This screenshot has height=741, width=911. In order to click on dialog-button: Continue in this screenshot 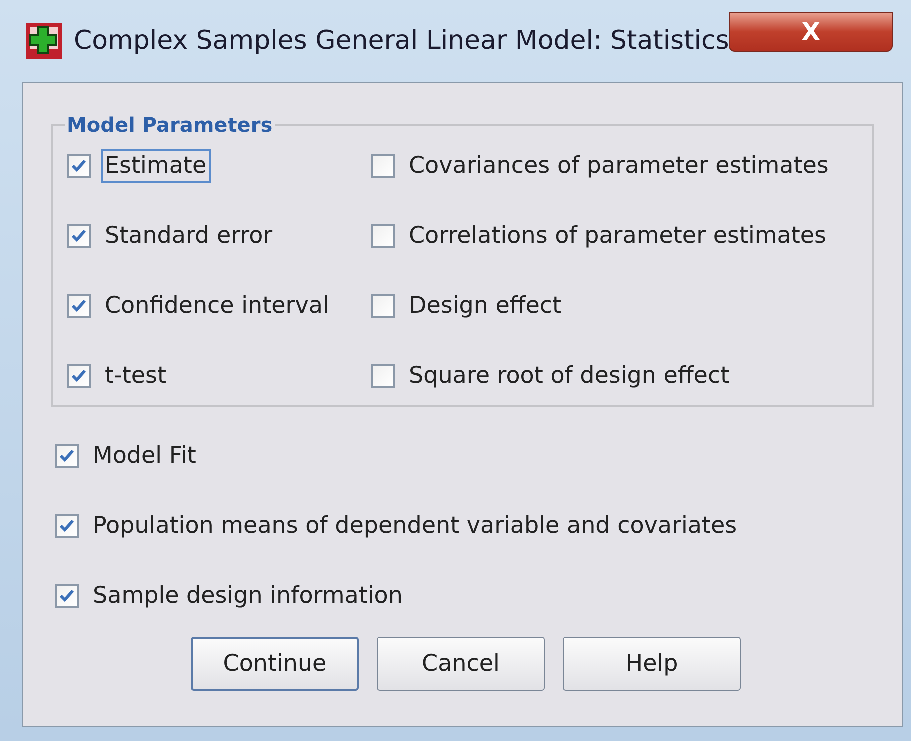, I will do `click(275, 664)`.